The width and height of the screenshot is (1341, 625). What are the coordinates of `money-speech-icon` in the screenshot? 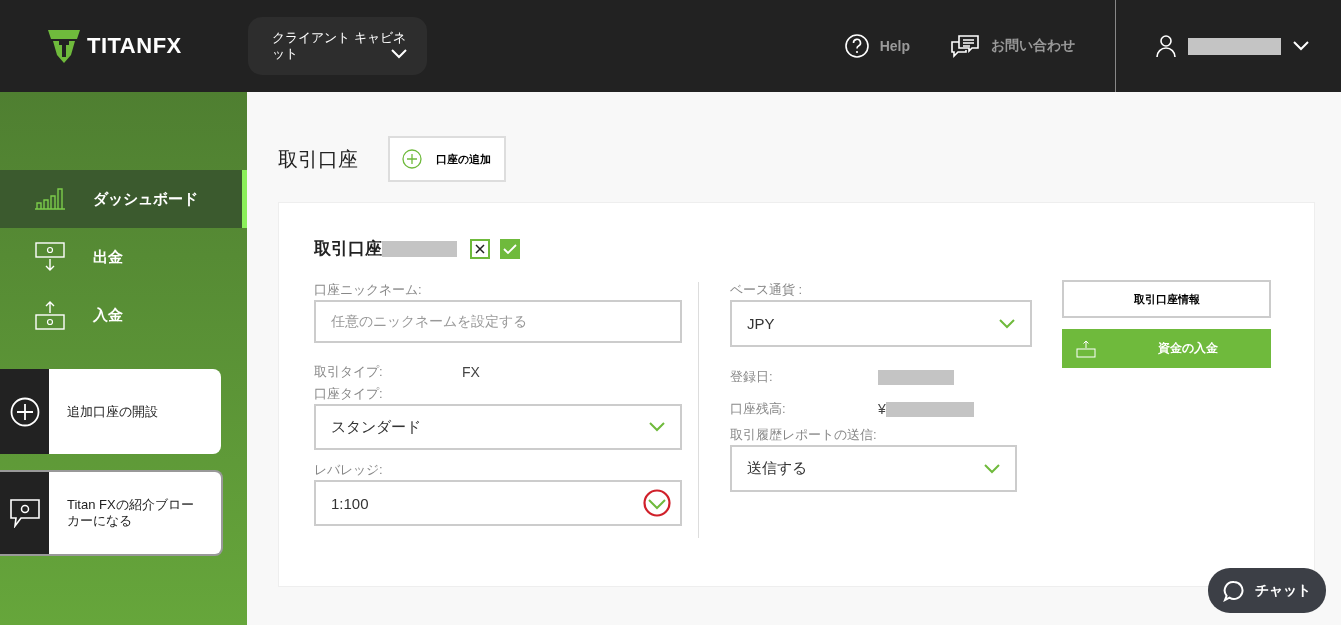 It's located at (24, 513).